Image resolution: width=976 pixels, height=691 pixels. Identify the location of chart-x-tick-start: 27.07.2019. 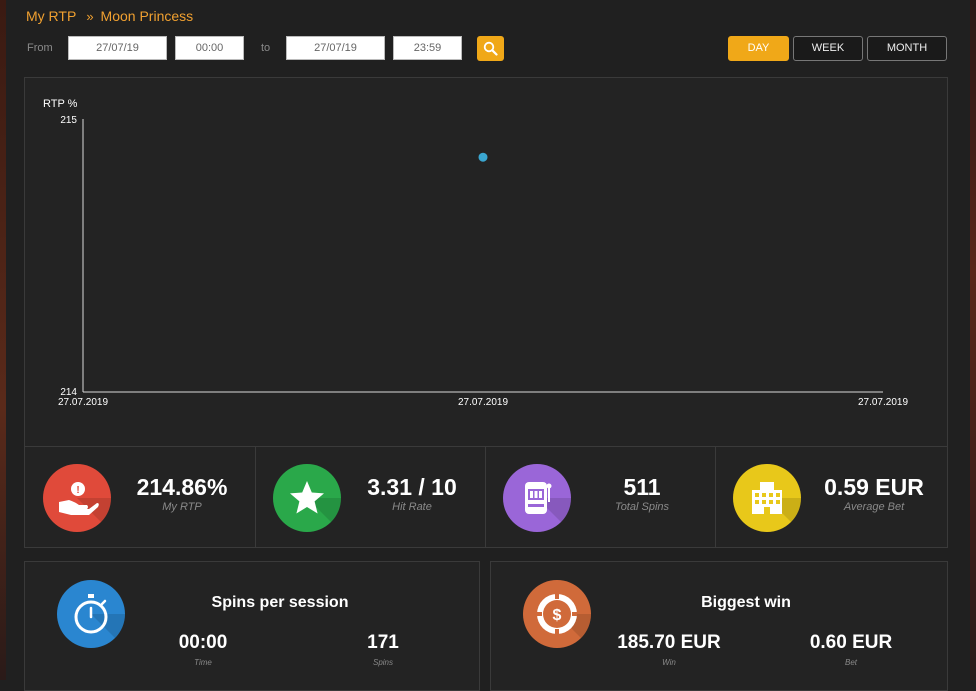
(83, 402).